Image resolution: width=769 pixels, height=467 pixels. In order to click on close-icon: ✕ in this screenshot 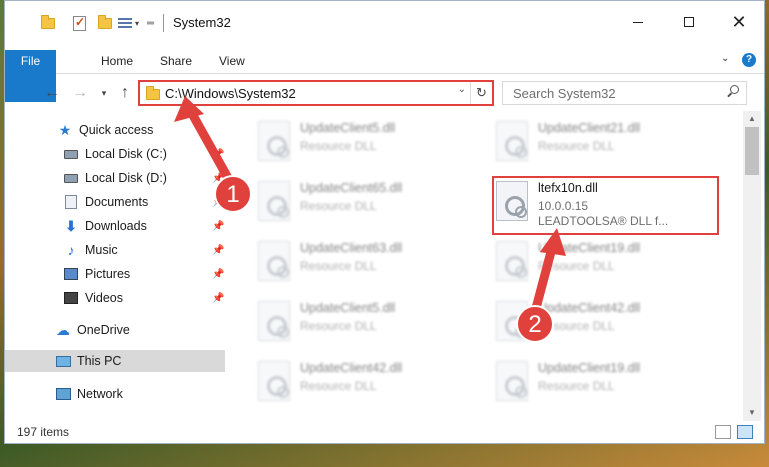, I will do `click(739, 22)`.